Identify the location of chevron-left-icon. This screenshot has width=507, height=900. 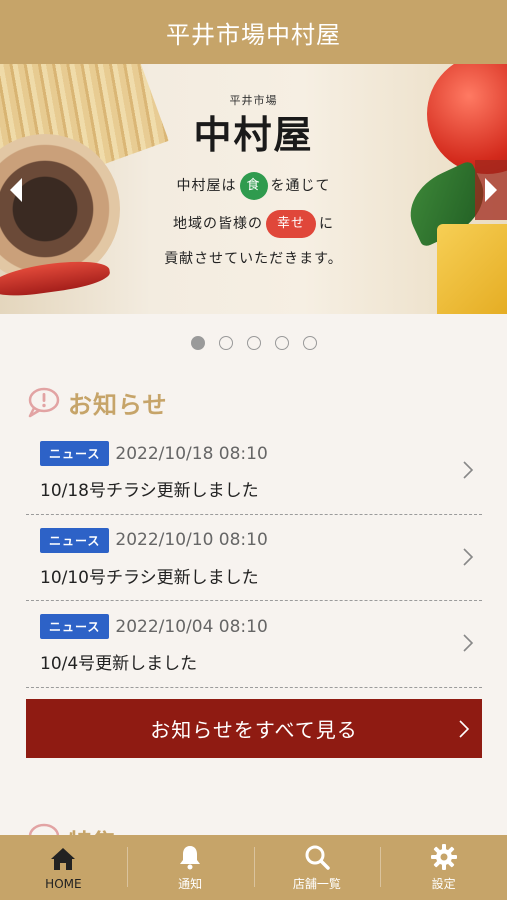
(16, 190).